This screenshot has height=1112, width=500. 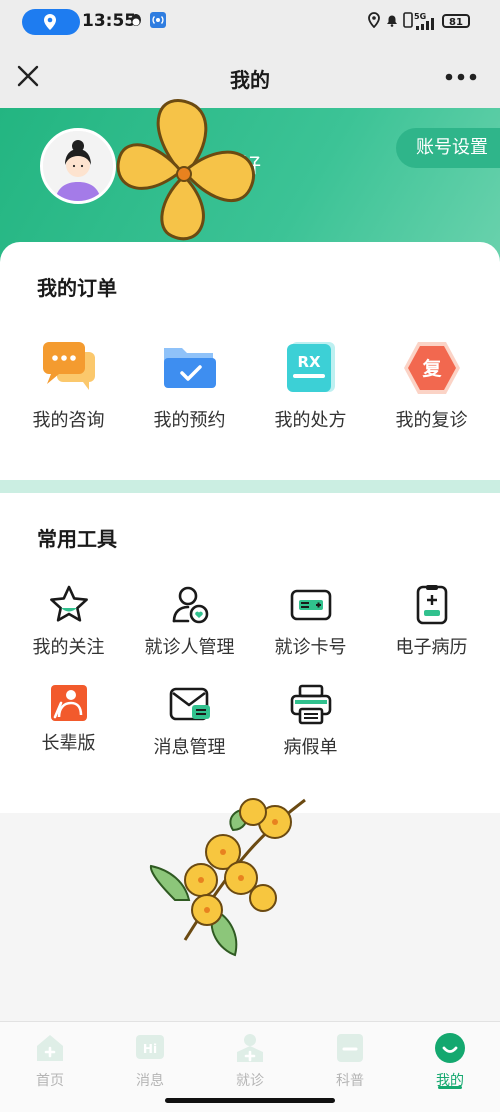 I want to click on tool-item-sick-leave: 病假单, so click(x=310, y=721).